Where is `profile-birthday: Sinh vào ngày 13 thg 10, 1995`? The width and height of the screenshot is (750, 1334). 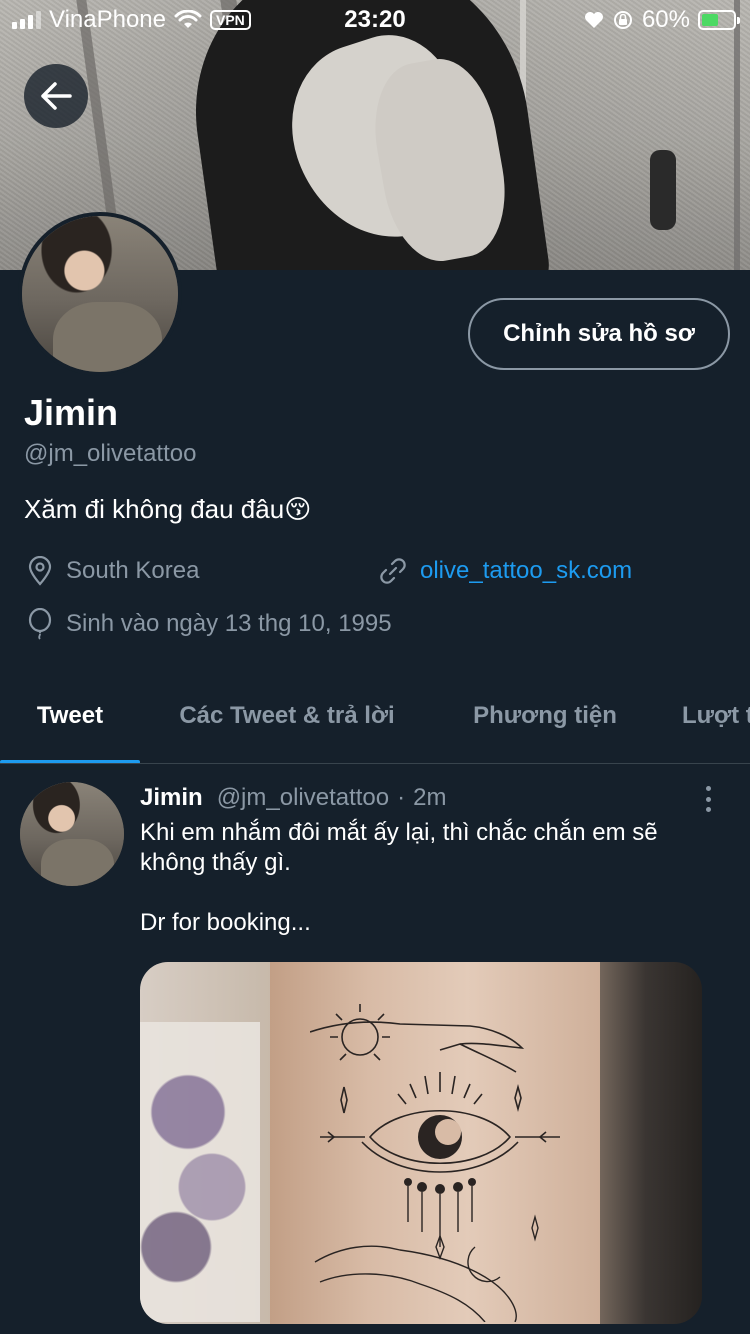
profile-birthday: Sinh vào ngày 13 thg 10, 1995 is located at coordinates (209, 624).